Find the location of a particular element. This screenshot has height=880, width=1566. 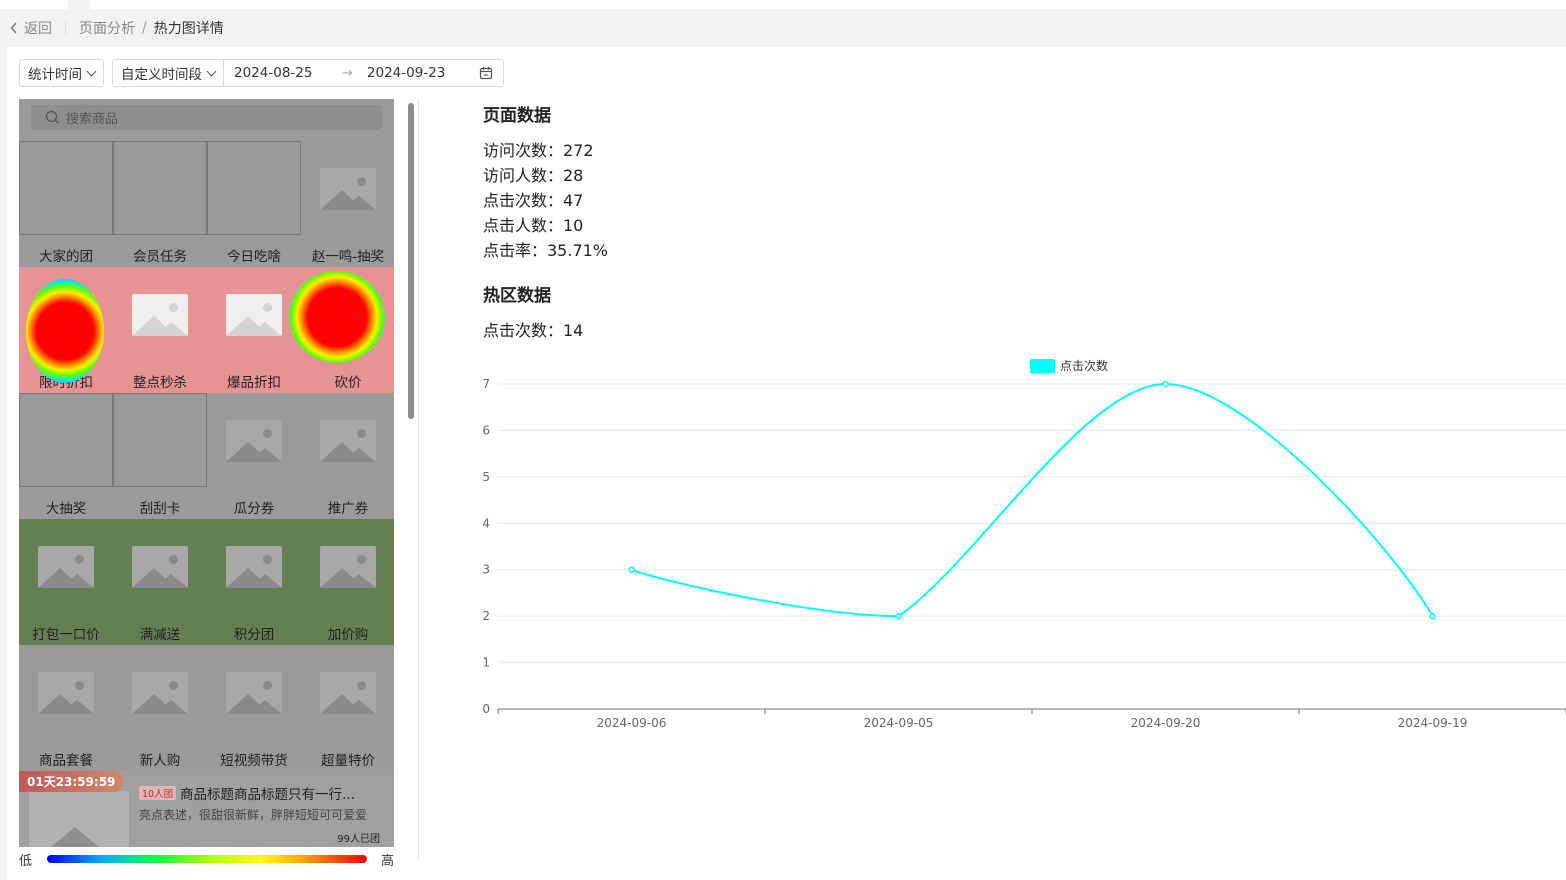

chevron-down-icon is located at coordinates (91, 71).